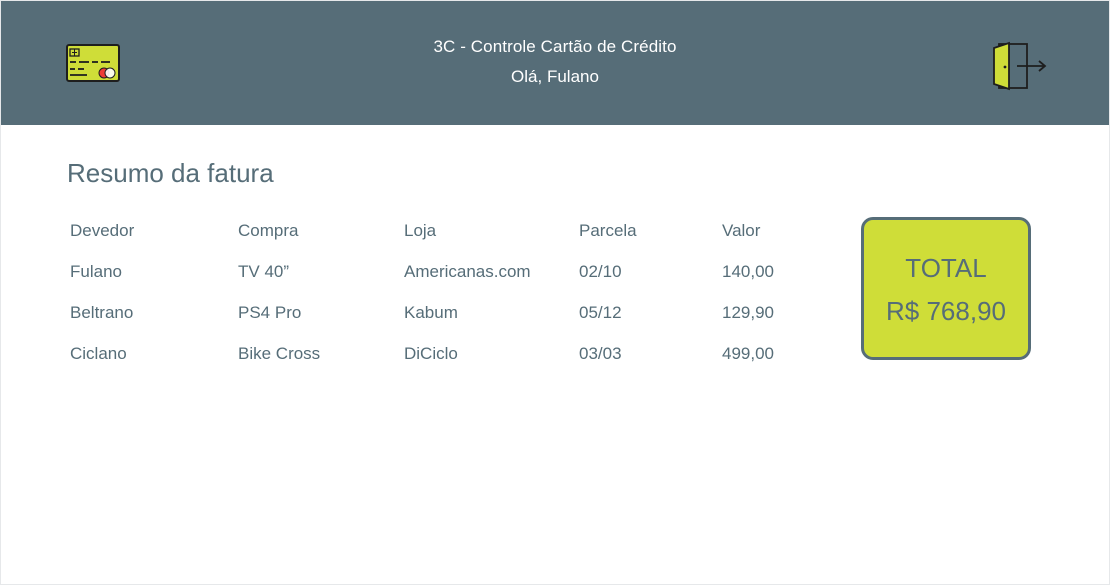 Image resolution: width=1110 pixels, height=585 pixels. Describe the element at coordinates (748, 271) in the screenshot. I see `cell-valor: 140,00` at that location.